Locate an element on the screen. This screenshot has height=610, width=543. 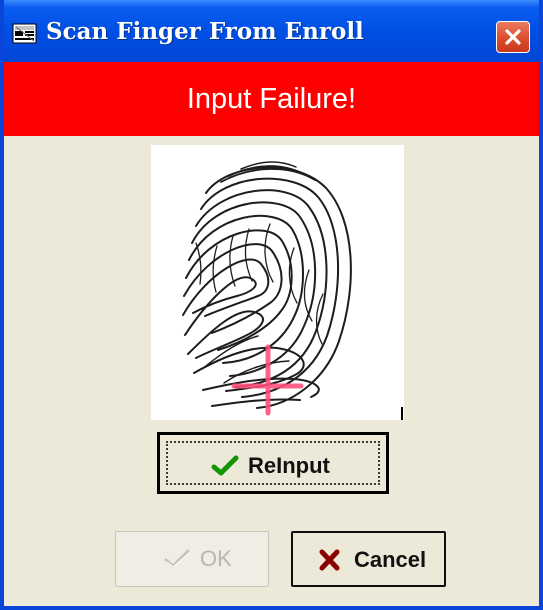
cancel-button: Cancel is located at coordinates (368, 559).